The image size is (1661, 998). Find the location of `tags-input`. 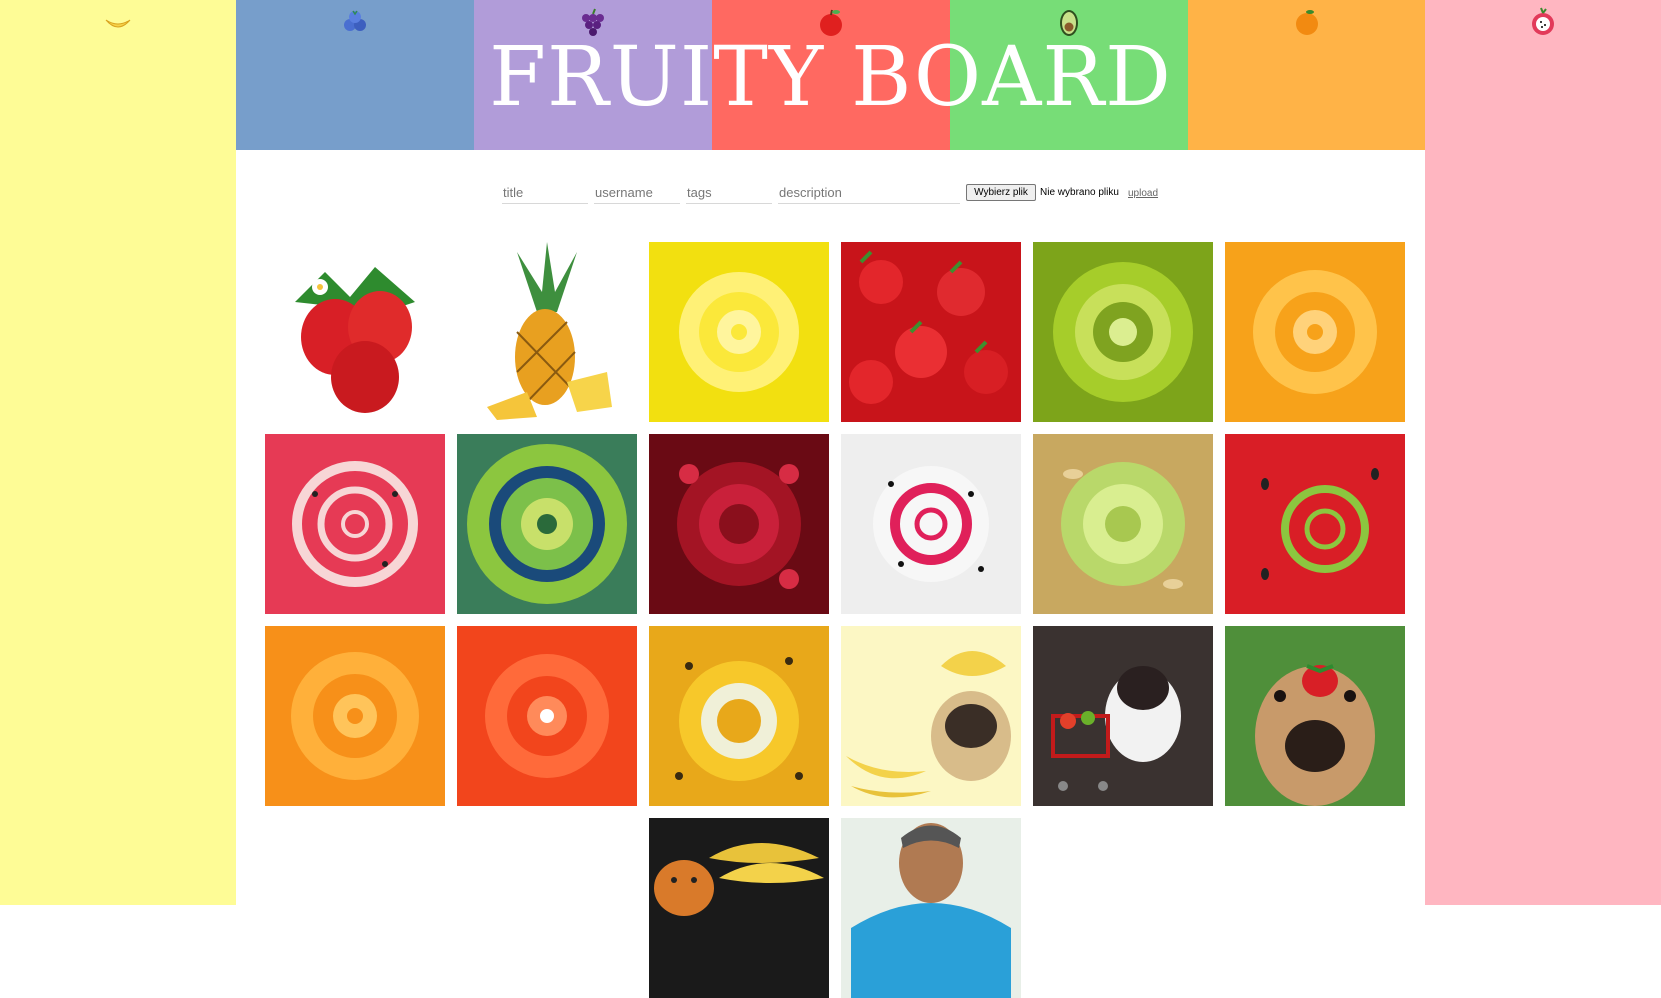

tags-input is located at coordinates (729, 193).